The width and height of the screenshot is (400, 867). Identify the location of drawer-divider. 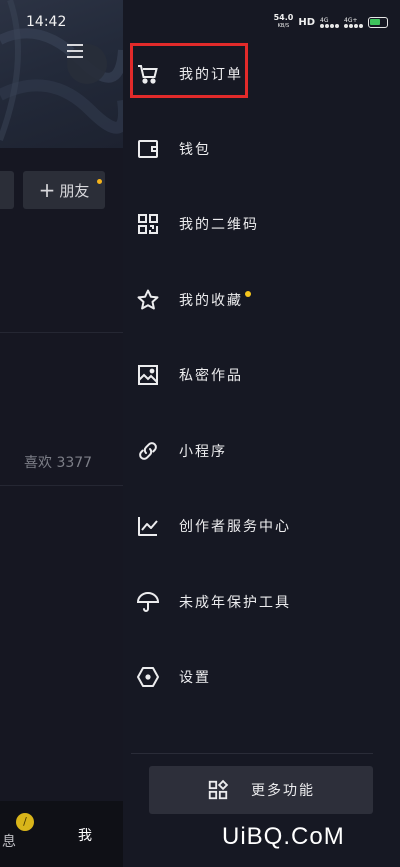
(252, 753).